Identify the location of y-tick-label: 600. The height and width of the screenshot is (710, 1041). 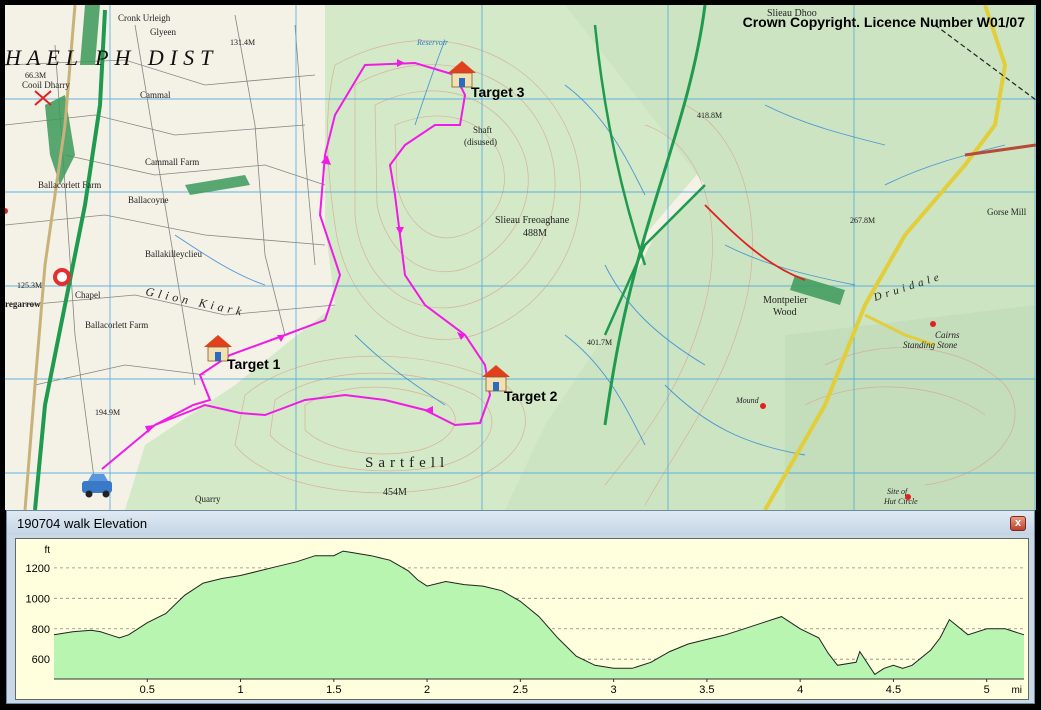
(41, 660).